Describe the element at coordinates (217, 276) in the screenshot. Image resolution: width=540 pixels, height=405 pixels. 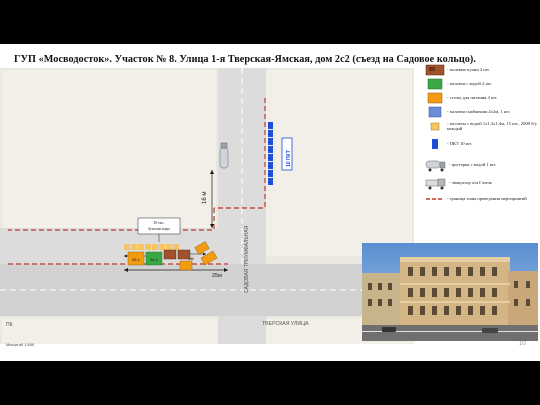
I see `svg-text: 25м` at that location.